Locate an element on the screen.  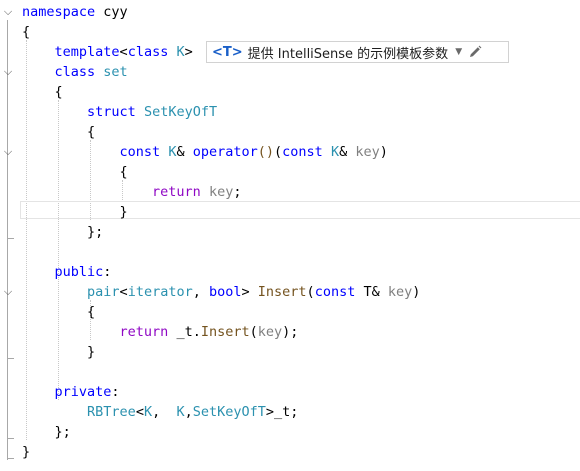
pencil-icon is located at coordinates (475, 52).